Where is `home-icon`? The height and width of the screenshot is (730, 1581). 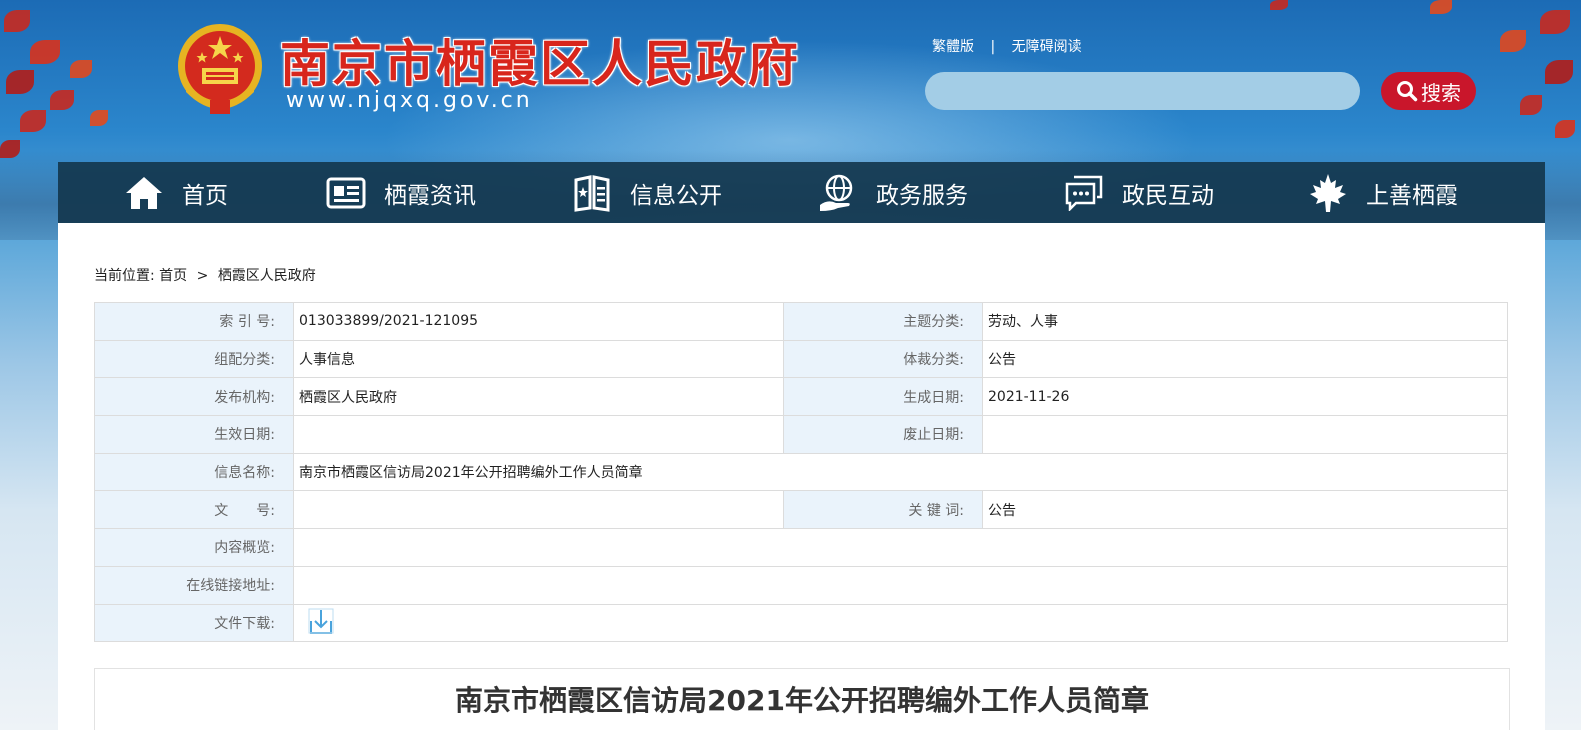 home-icon is located at coordinates (144, 193).